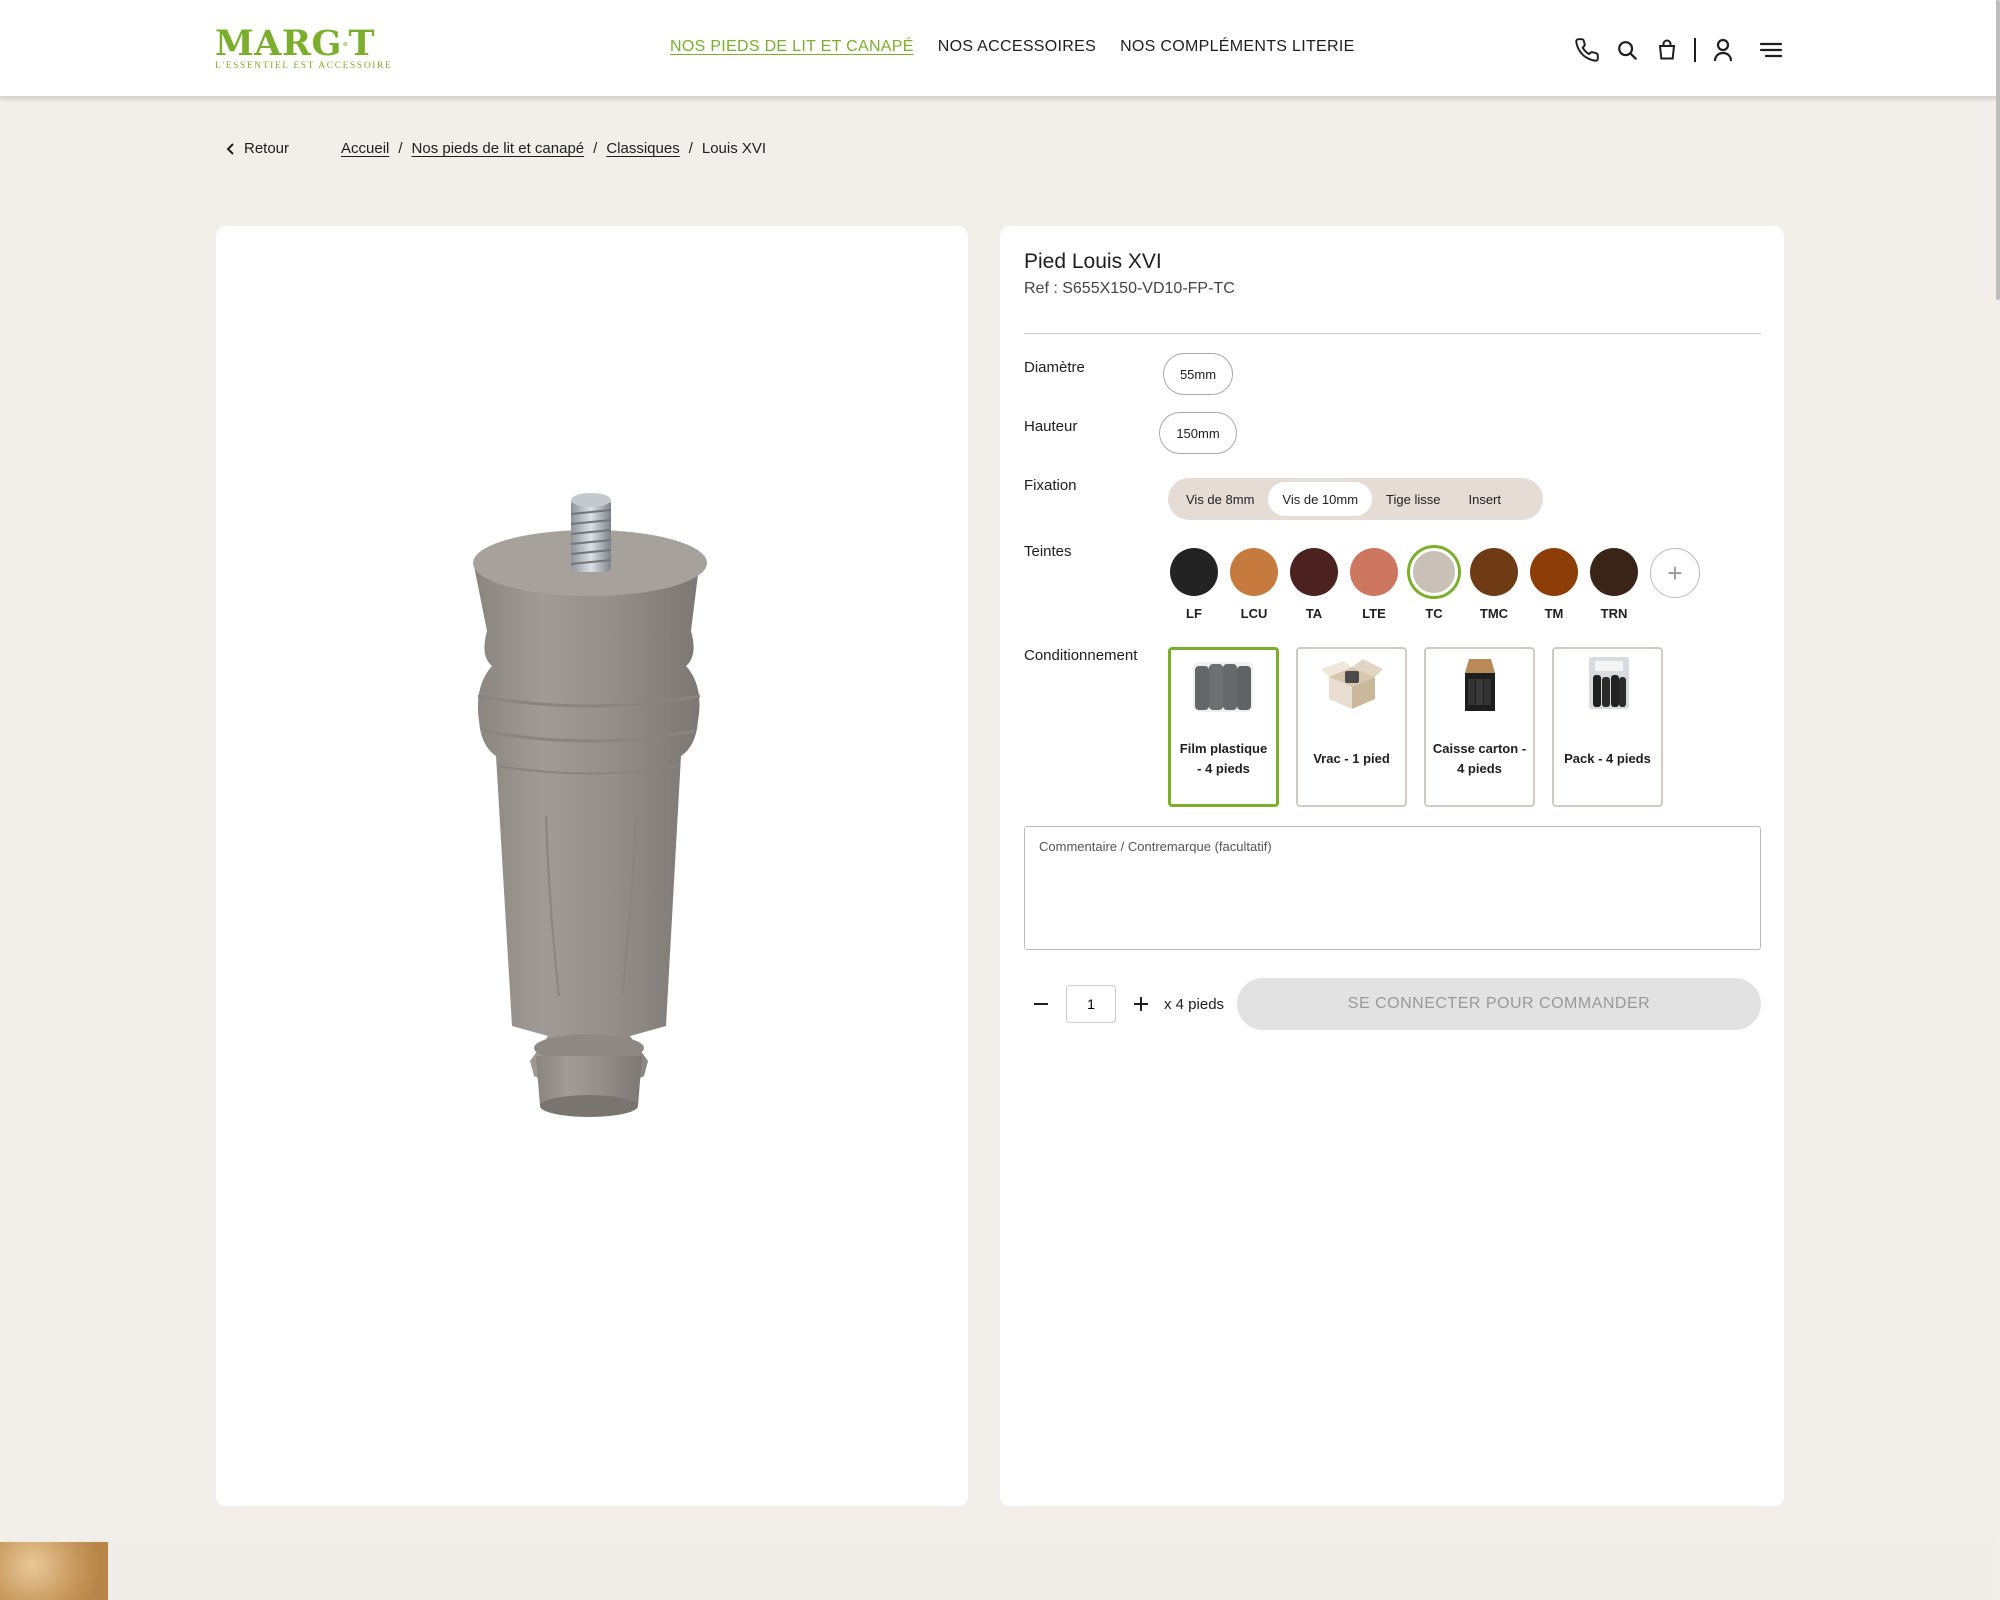  I want to click on diameter-label: Diamètre, so click(1054, 367).